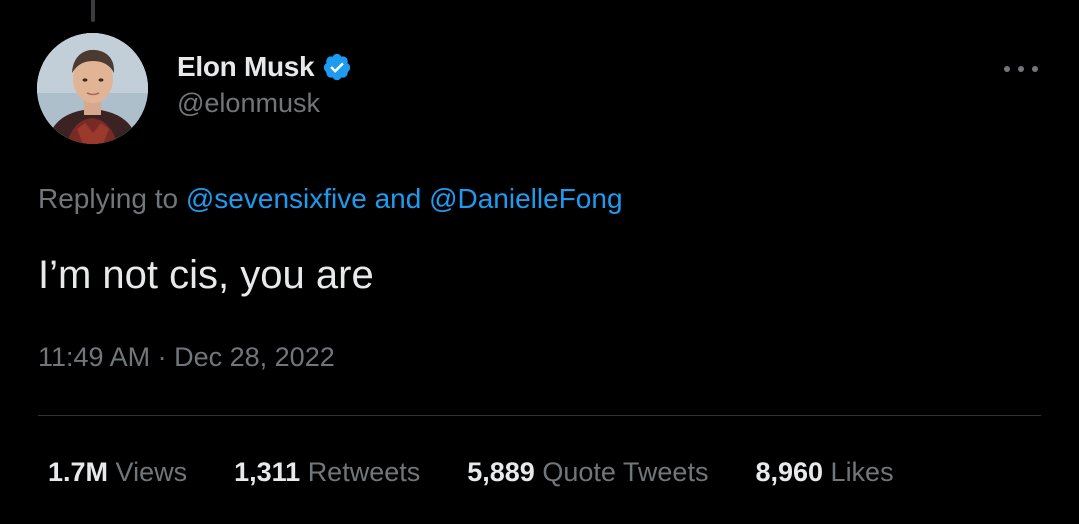 The width and height of the screenshot is (1079, 524). What do you see at coordinates (246, 67) in the screenshot?
I see `author-display-name: Elon Musk` at bounding box center [246, 67].